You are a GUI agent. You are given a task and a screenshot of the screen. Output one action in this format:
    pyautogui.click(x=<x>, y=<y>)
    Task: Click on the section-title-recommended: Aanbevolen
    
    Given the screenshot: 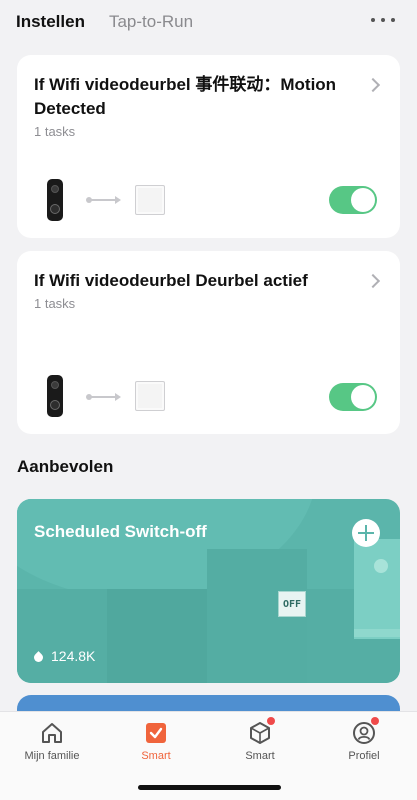 What is the action you would take?
    pyautogui.click(x=65, y=466)
    